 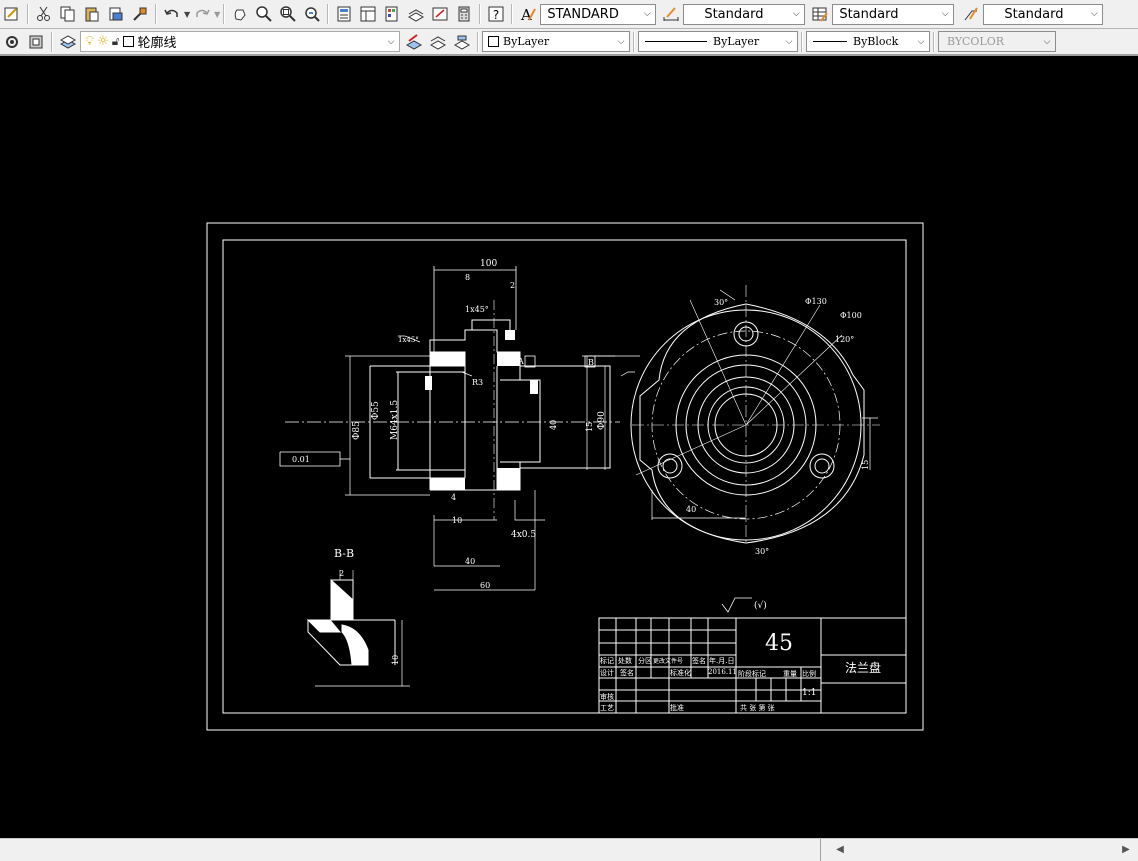 I want to click on lock-icon: 🔓︎, so click(x=115, y=41).